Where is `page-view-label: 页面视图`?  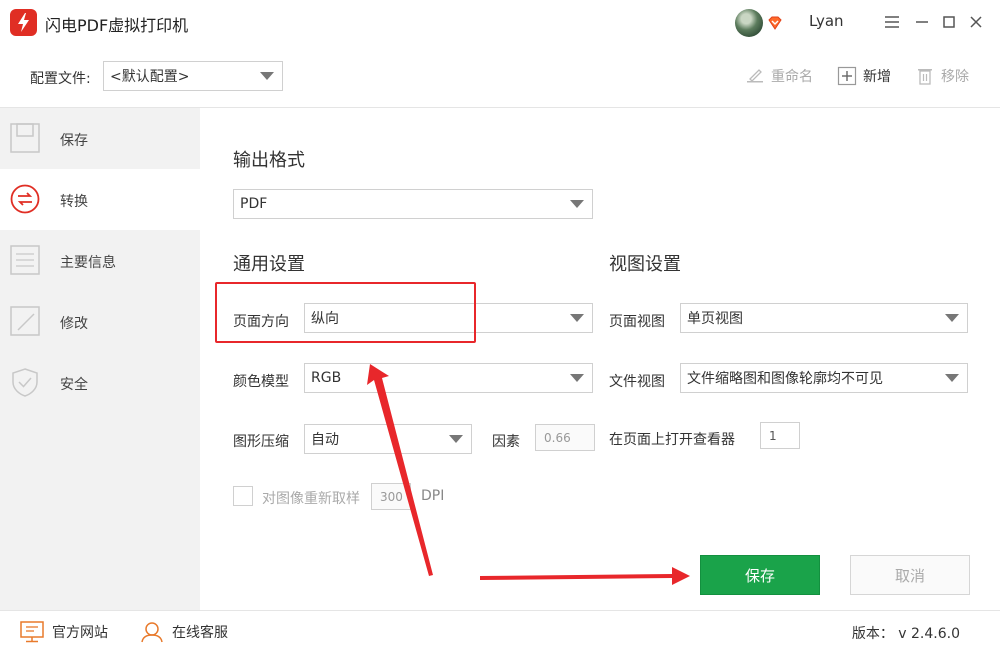
page-view-label: 页面视图 is located at coordinates (637, 322).